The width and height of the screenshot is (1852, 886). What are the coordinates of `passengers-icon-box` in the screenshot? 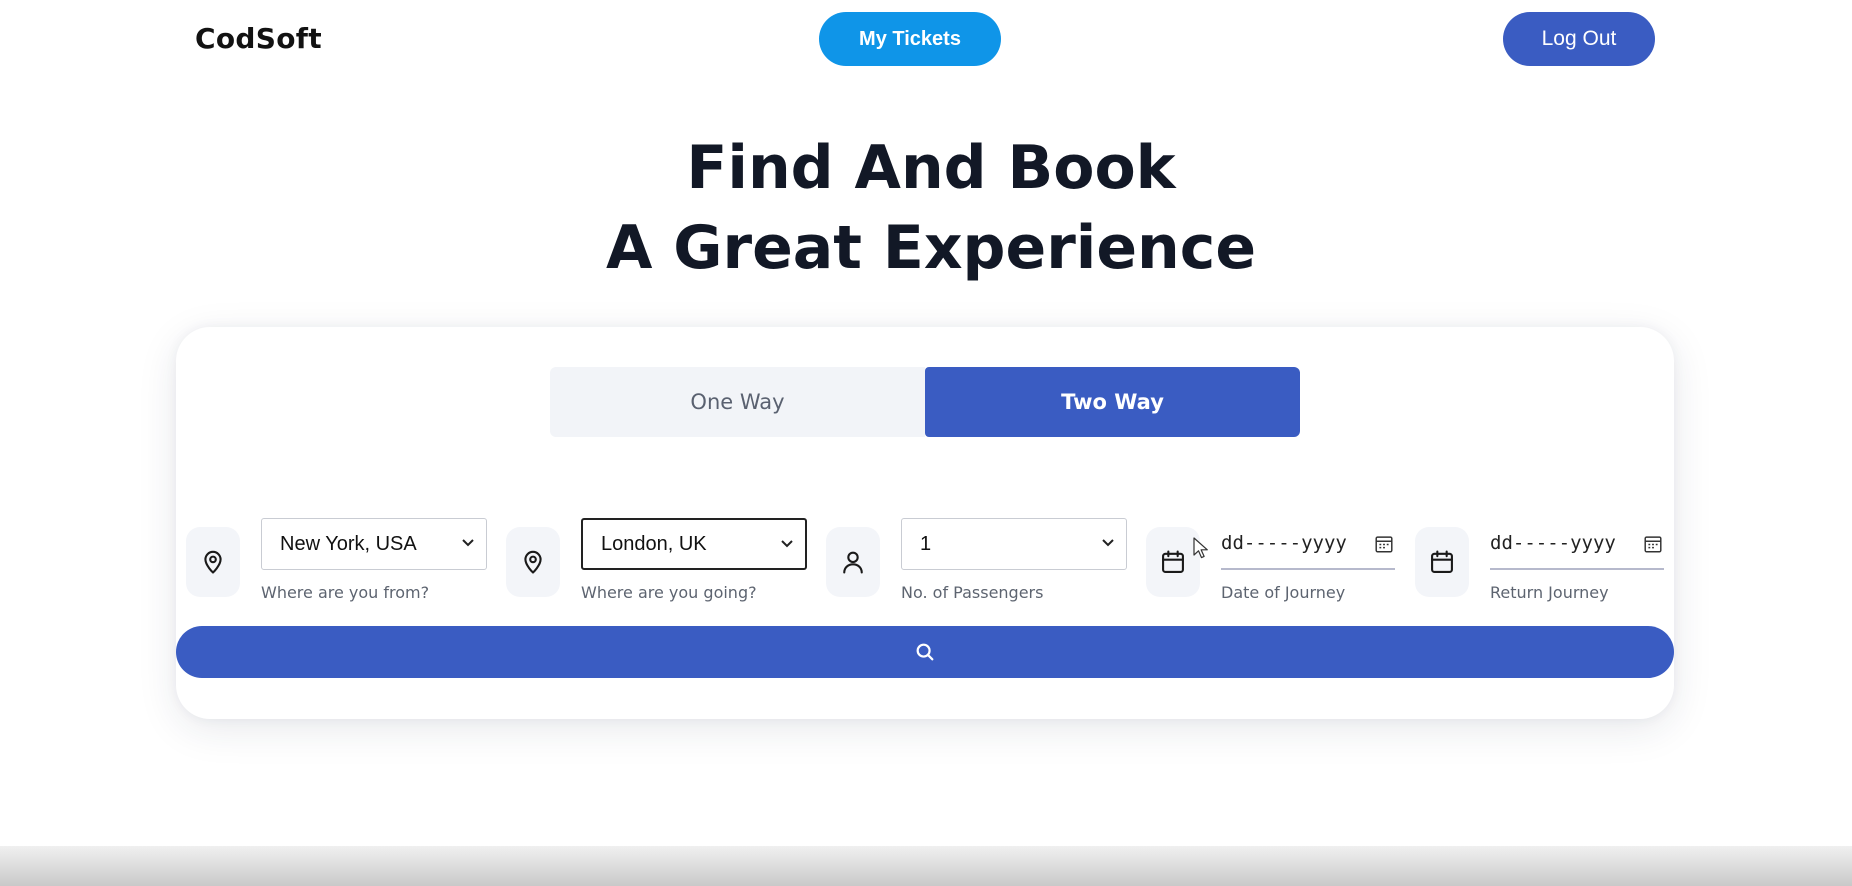 It's located at (853, 562).